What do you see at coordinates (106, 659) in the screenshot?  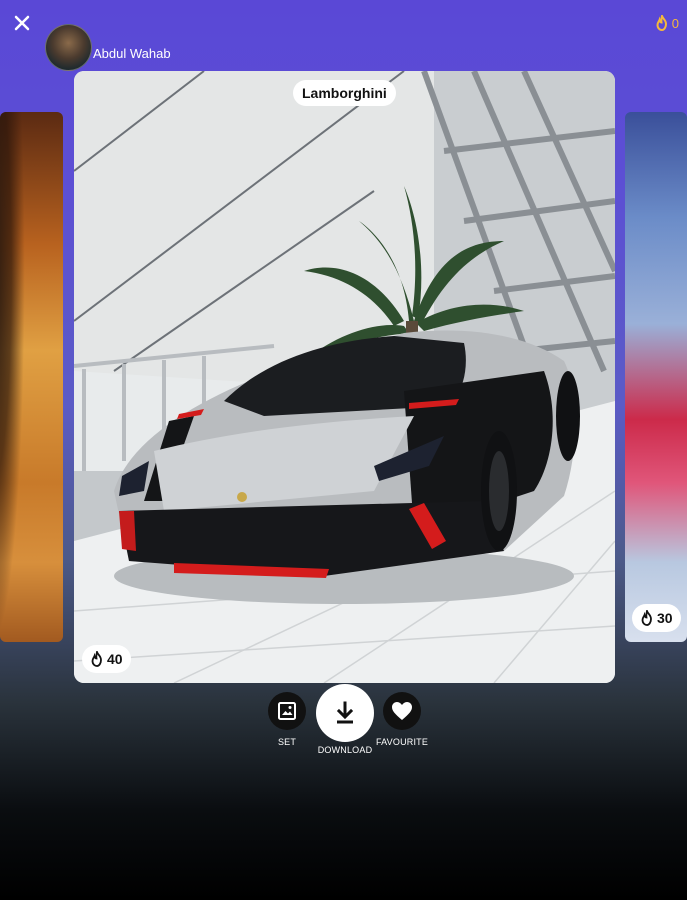 I see `wallpaper-likes-badge: 40` at bounding box center [106, 659].